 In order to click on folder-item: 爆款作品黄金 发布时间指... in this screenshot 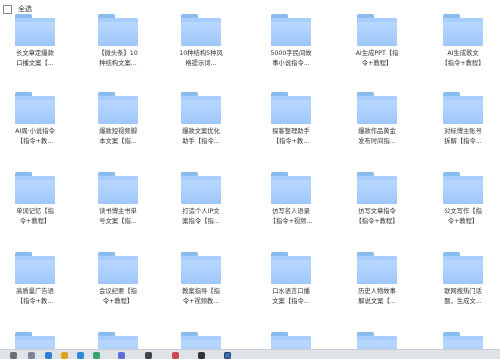, I will do `click(377, 128)`.